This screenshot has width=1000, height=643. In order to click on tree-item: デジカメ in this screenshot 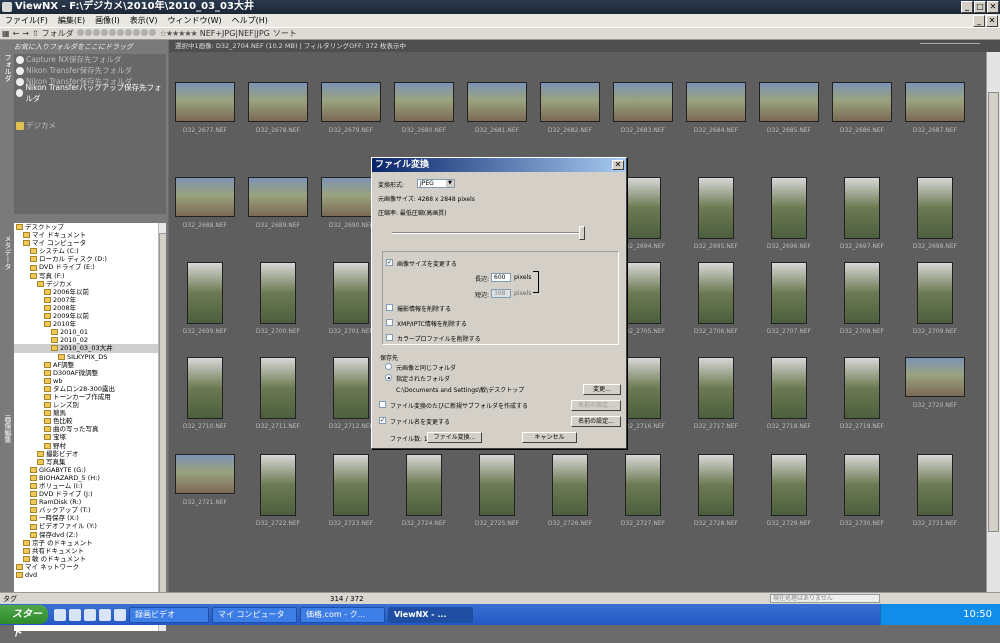, I will do `click(90, 284)`.